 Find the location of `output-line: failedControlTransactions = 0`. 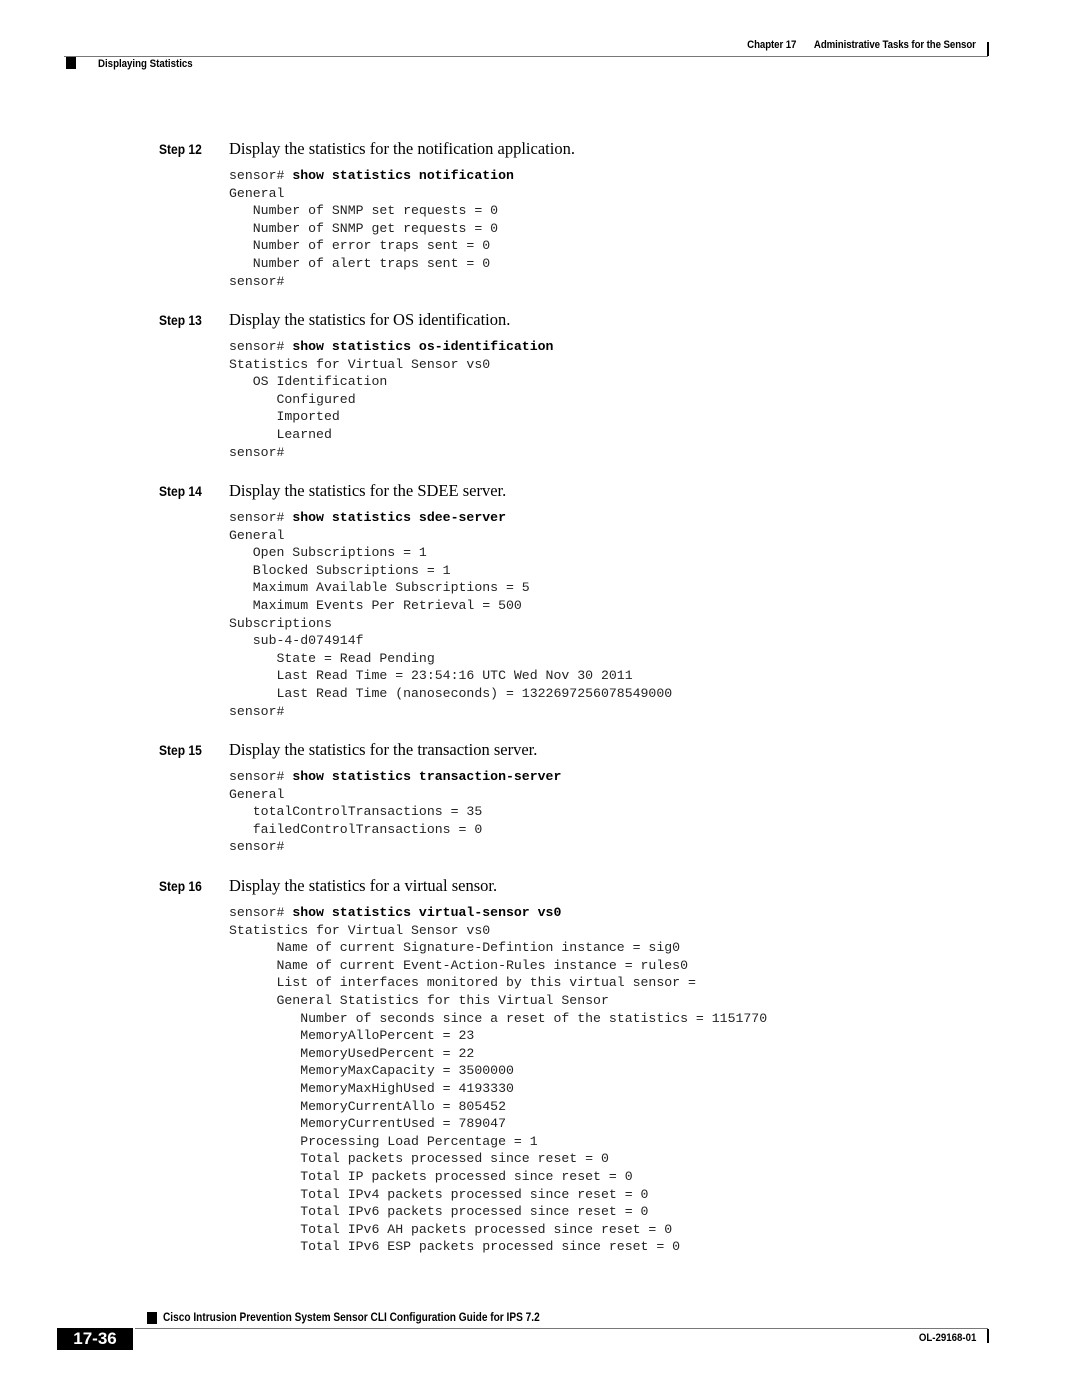

output-line: failedControlTransactions = 0 is located at coordinates (356, 829).